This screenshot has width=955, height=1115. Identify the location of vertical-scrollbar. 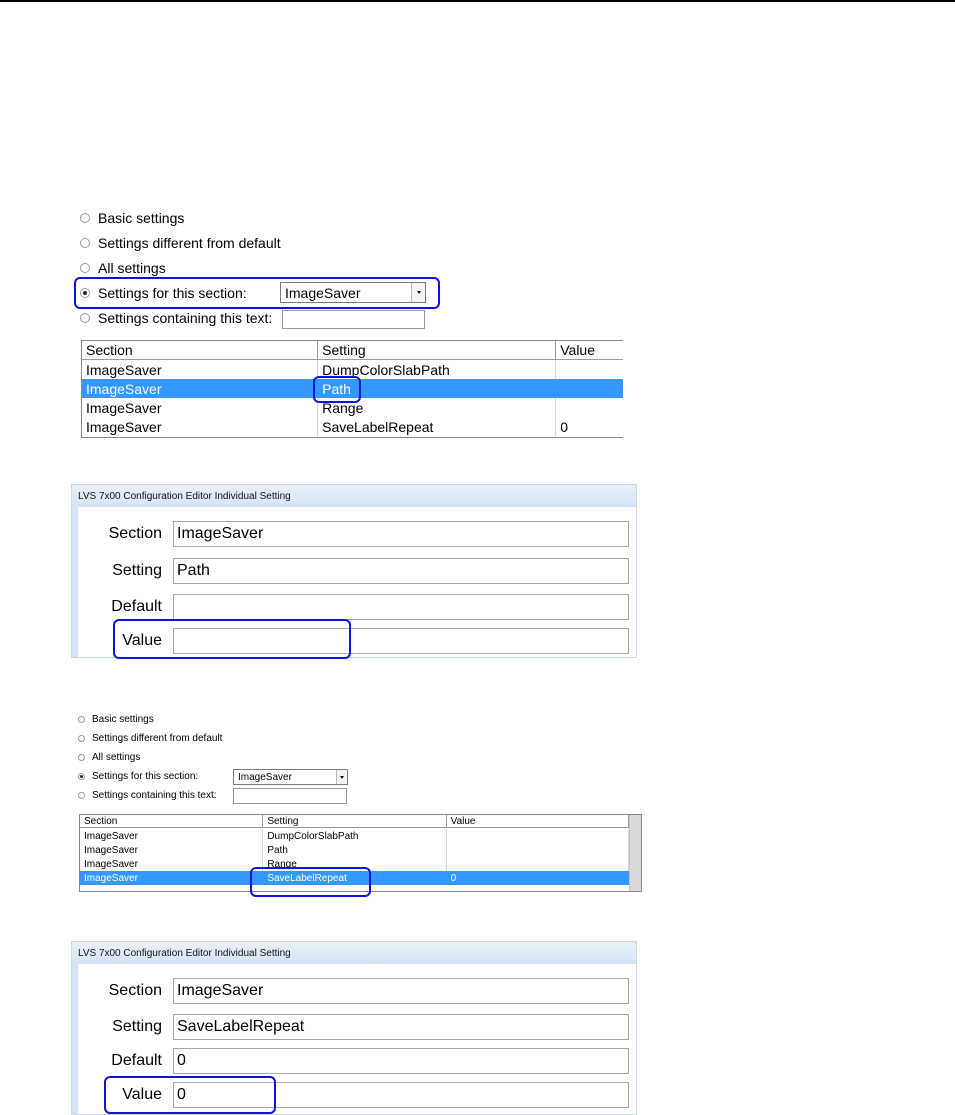
(635, 853).